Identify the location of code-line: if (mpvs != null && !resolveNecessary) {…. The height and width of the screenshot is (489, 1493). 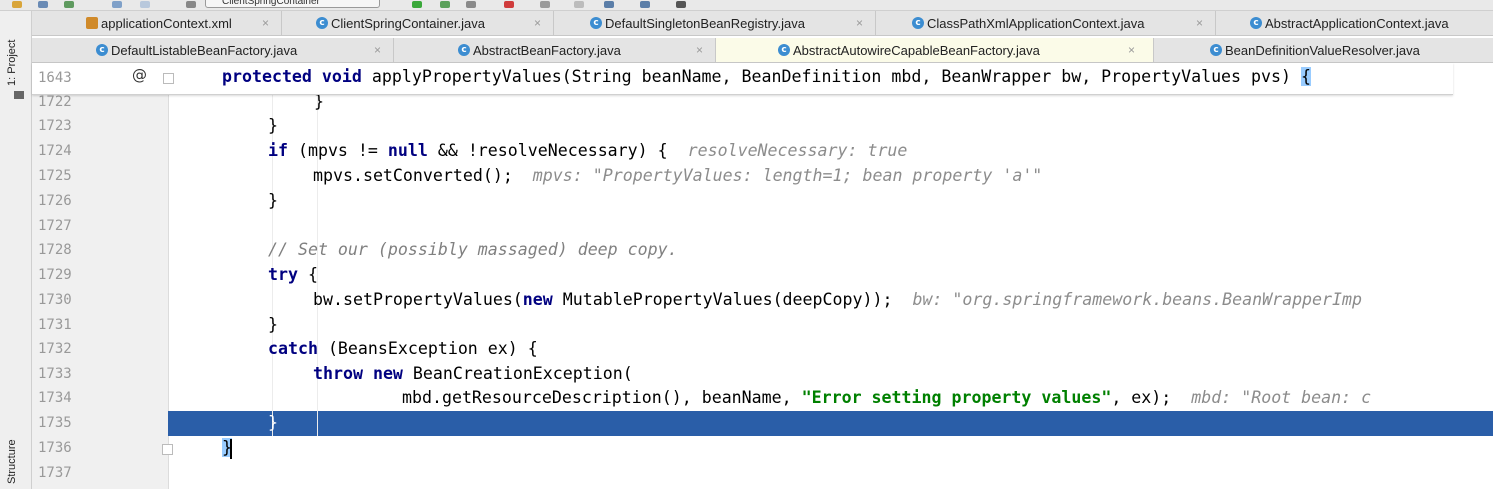
(588, 150).